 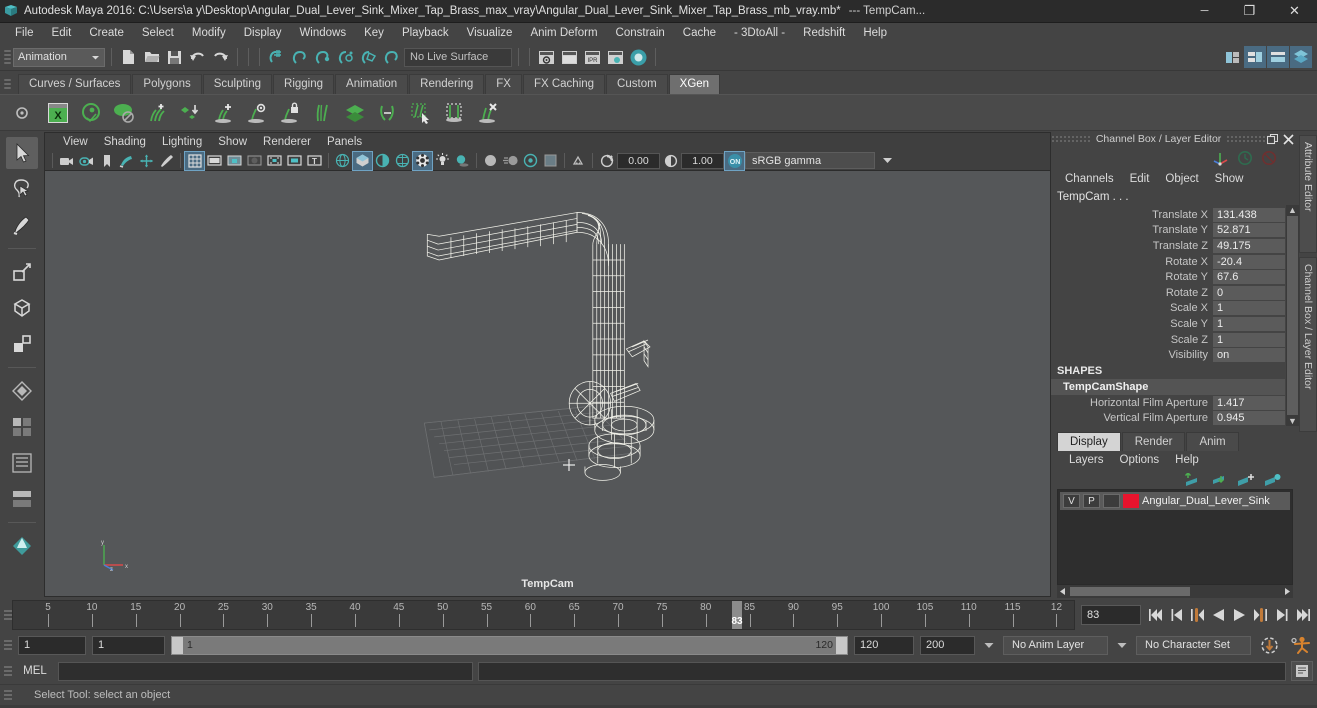 I want to click on scrollbar-thumb, so click(x=1292, y=316).